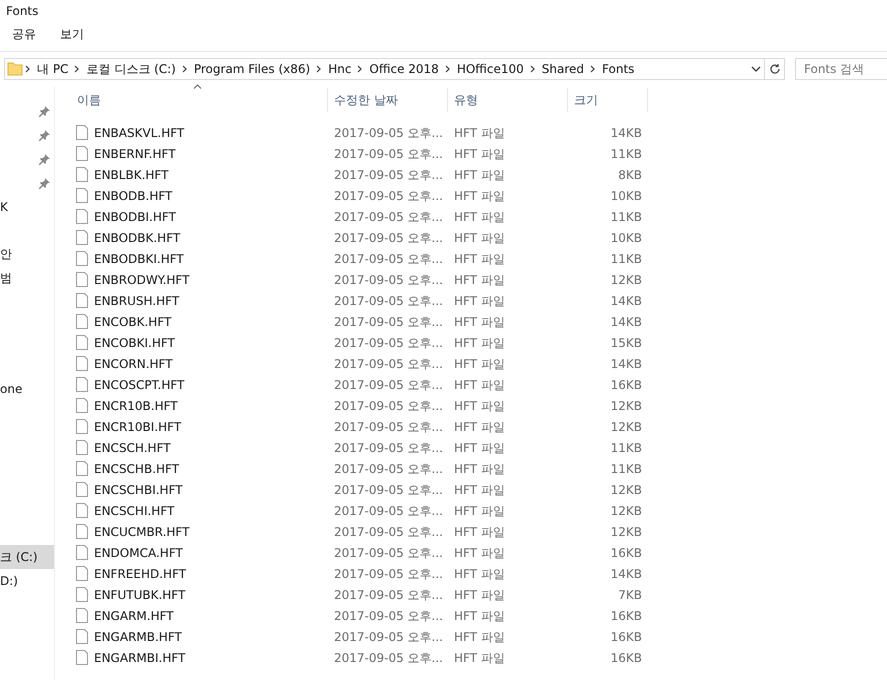 The width and height of the screenshot is (887, 680). Describe the element at coordinates (626, 343) in the screenshot. I see `size-cell-text: 15KB` at that location.